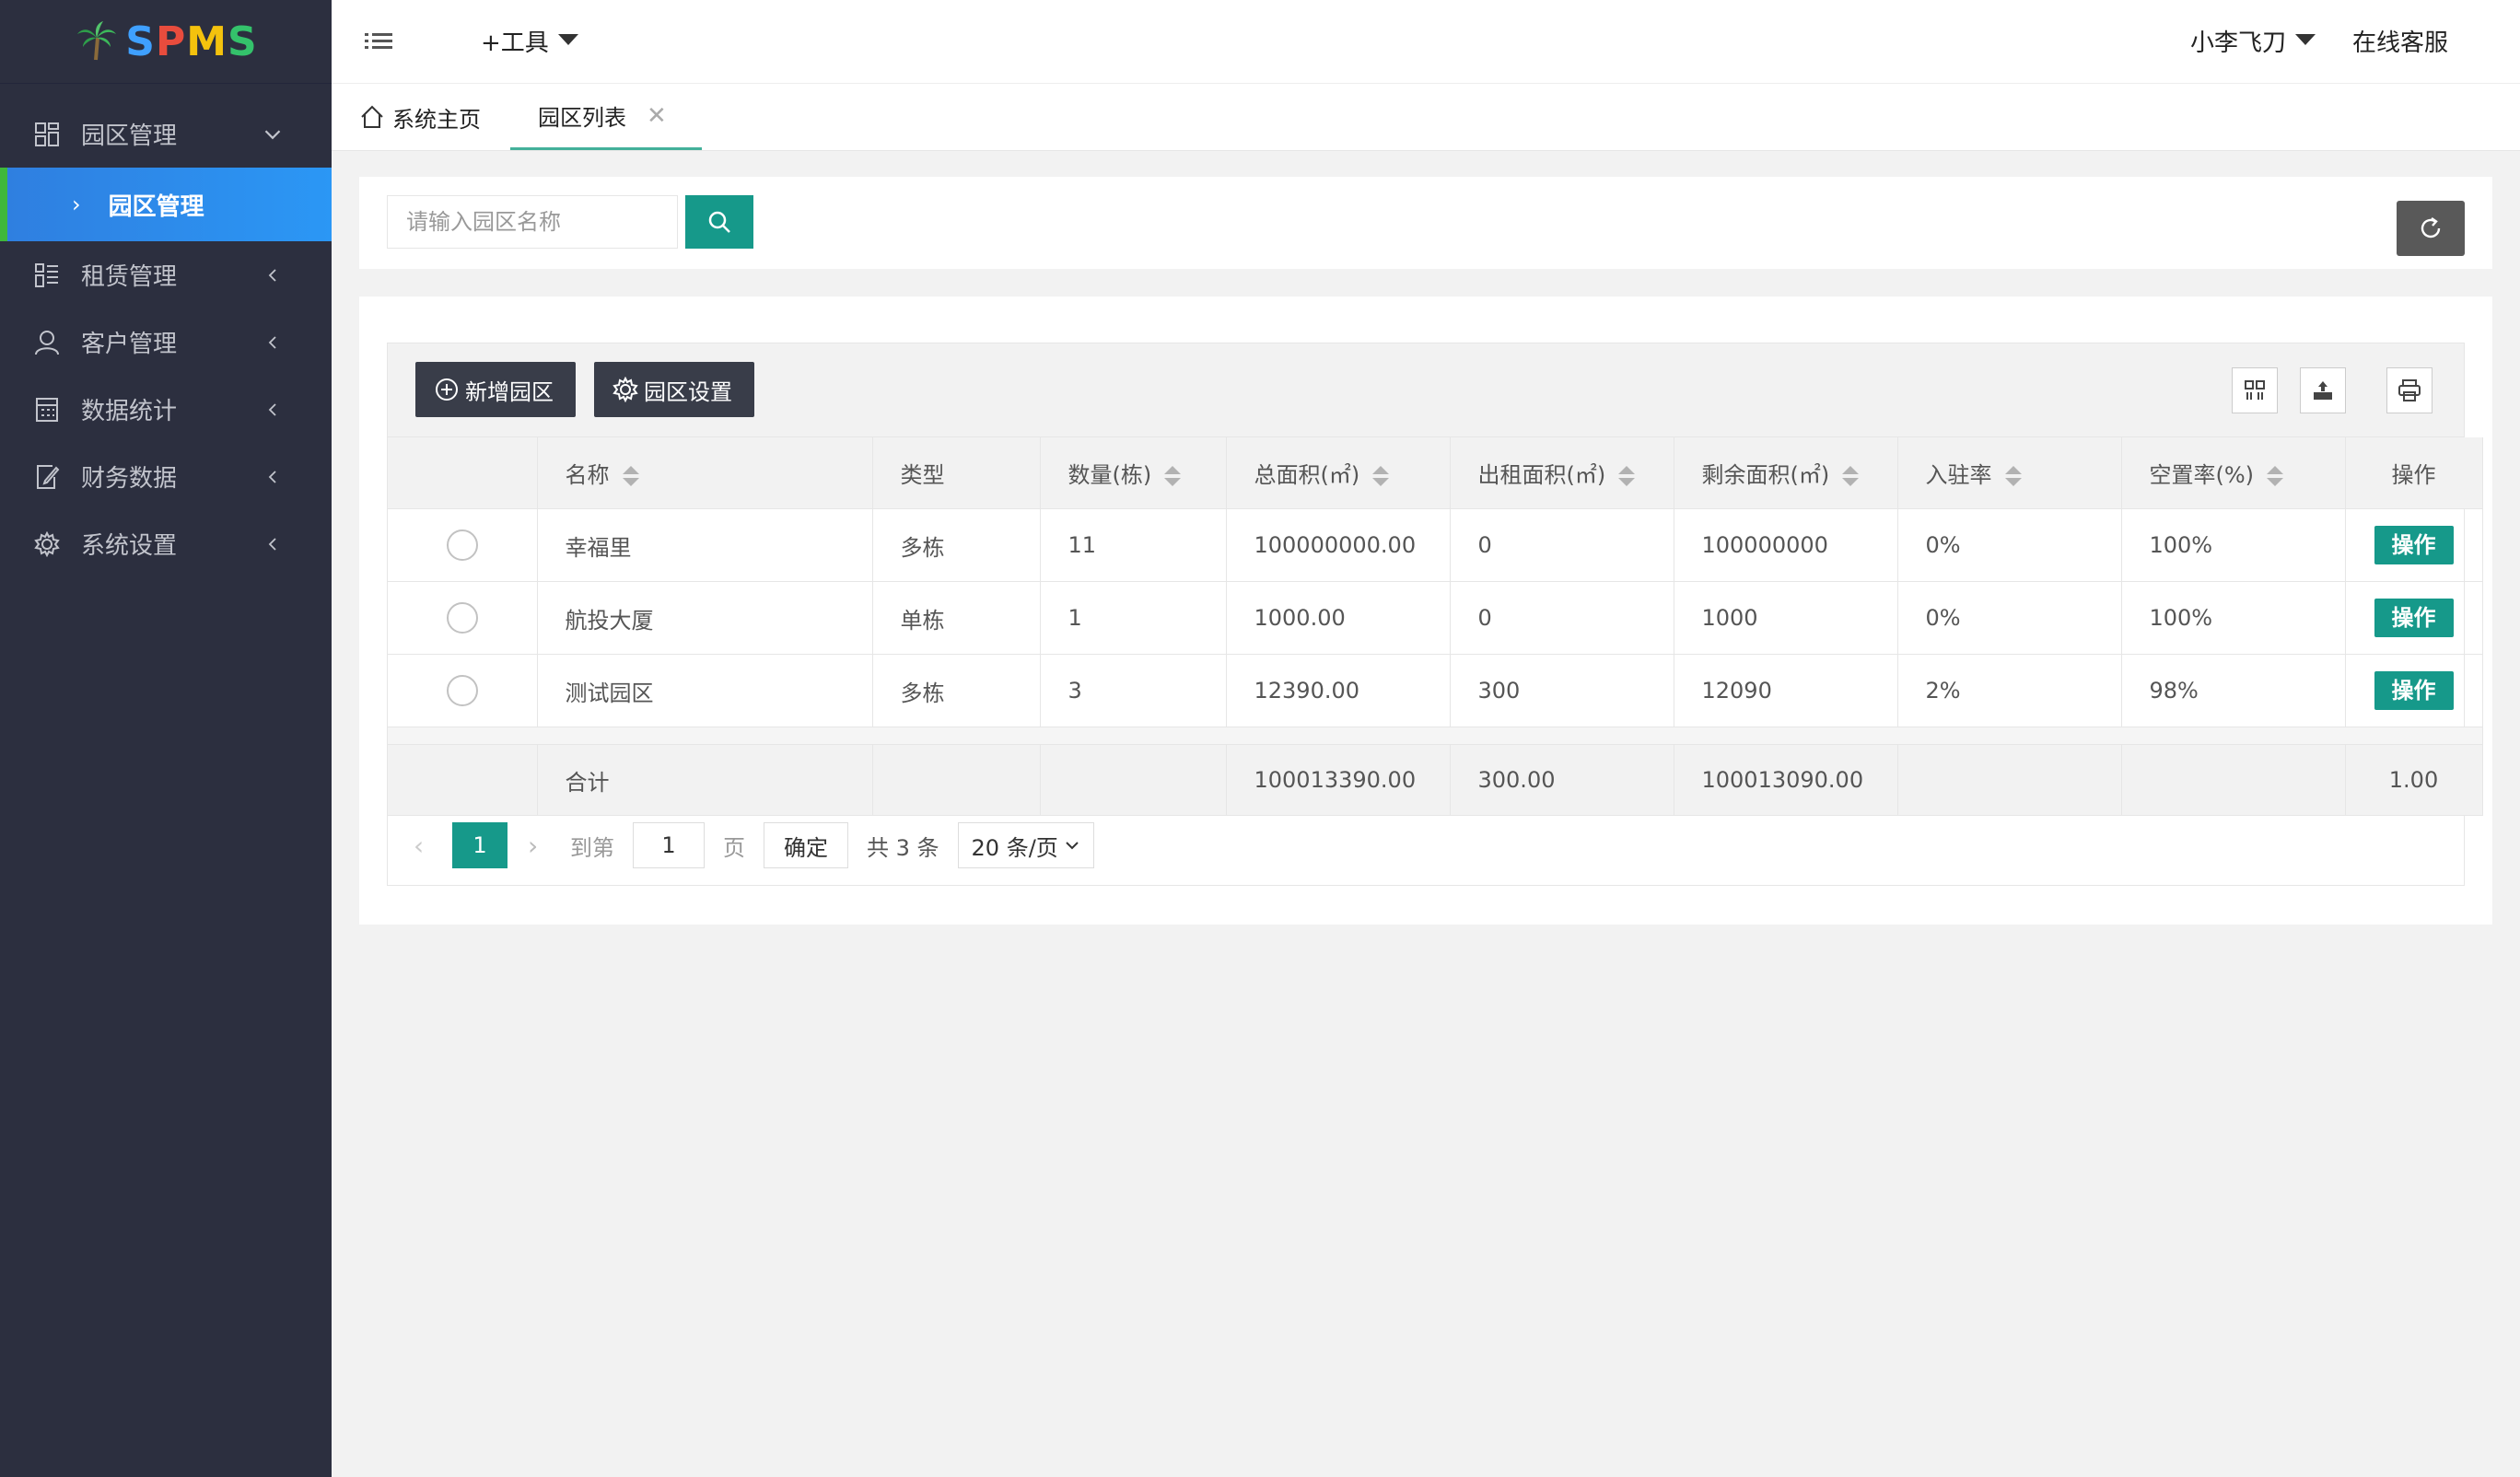 The height and width of the screenshot is (1477, 2520). What do you see at coordinates (76, 204) in the screenshot?
I see `chevron-right-icon: ›` at bounding box center [76, 204].